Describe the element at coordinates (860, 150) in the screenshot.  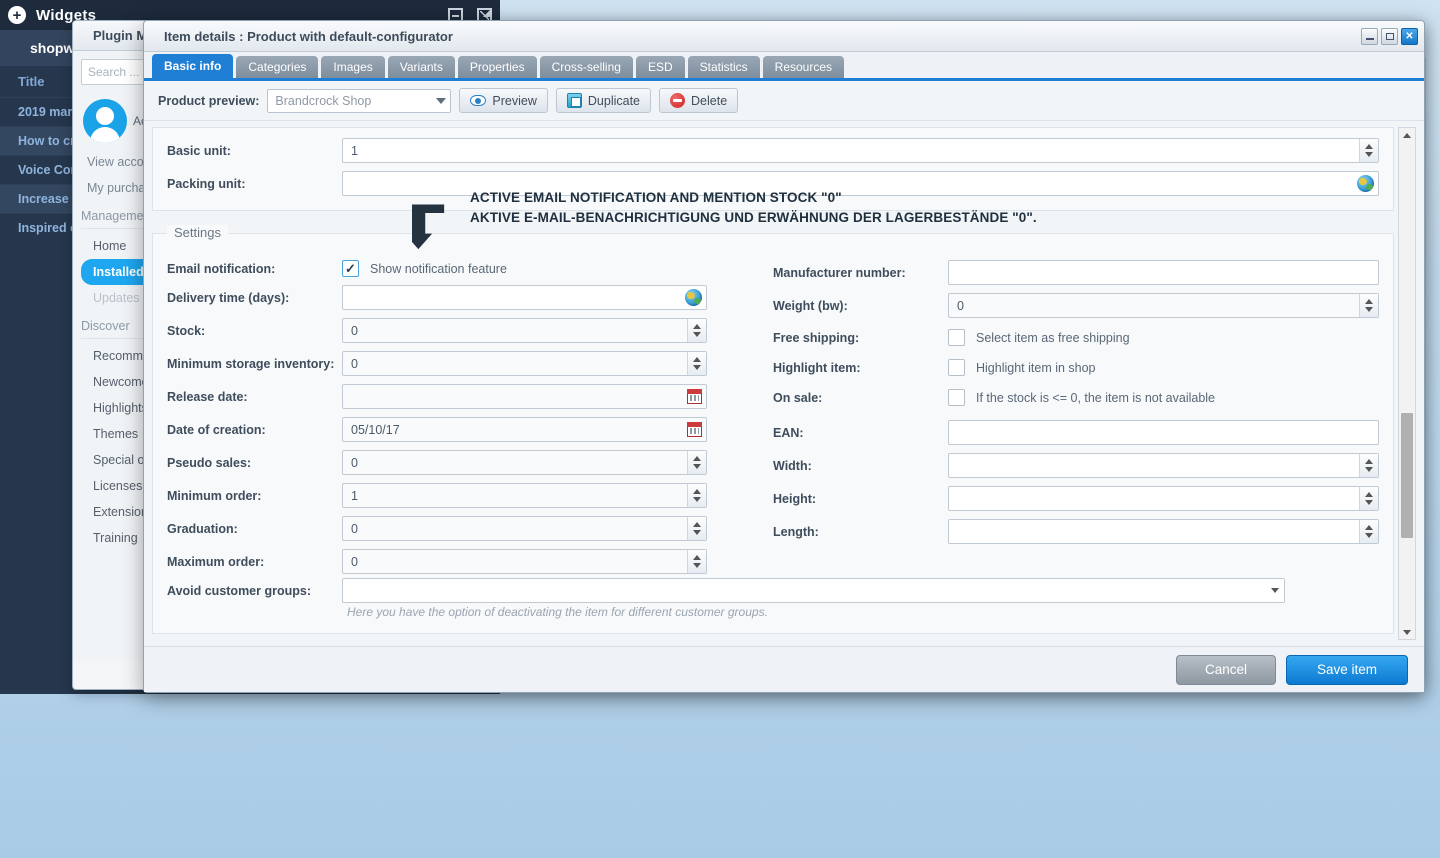
I see `basic-unit-input: 1` at that location.